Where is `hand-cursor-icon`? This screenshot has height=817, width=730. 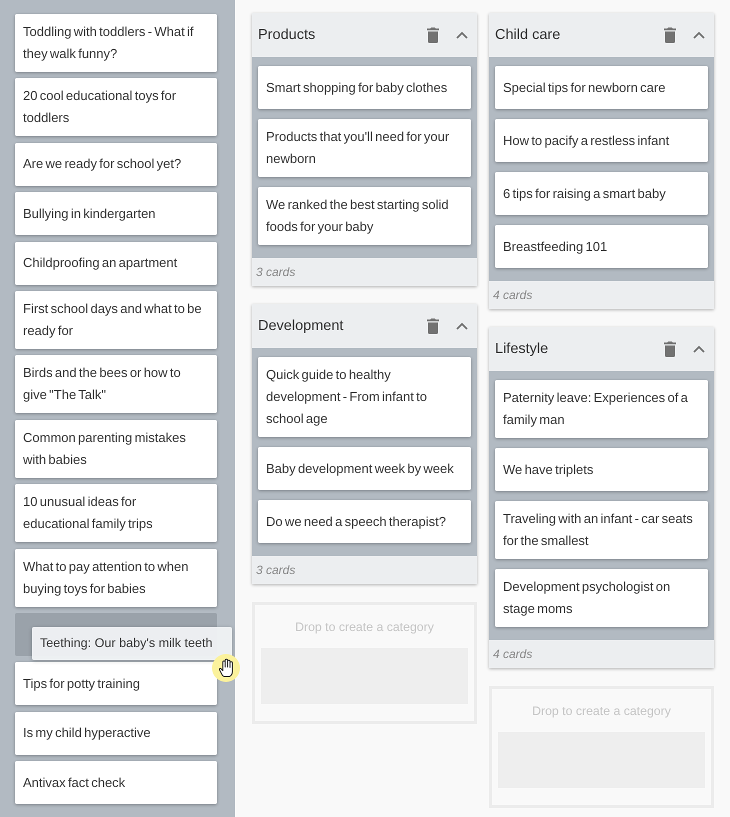 hand-cursor-icon is located at coordinates (226, 668).